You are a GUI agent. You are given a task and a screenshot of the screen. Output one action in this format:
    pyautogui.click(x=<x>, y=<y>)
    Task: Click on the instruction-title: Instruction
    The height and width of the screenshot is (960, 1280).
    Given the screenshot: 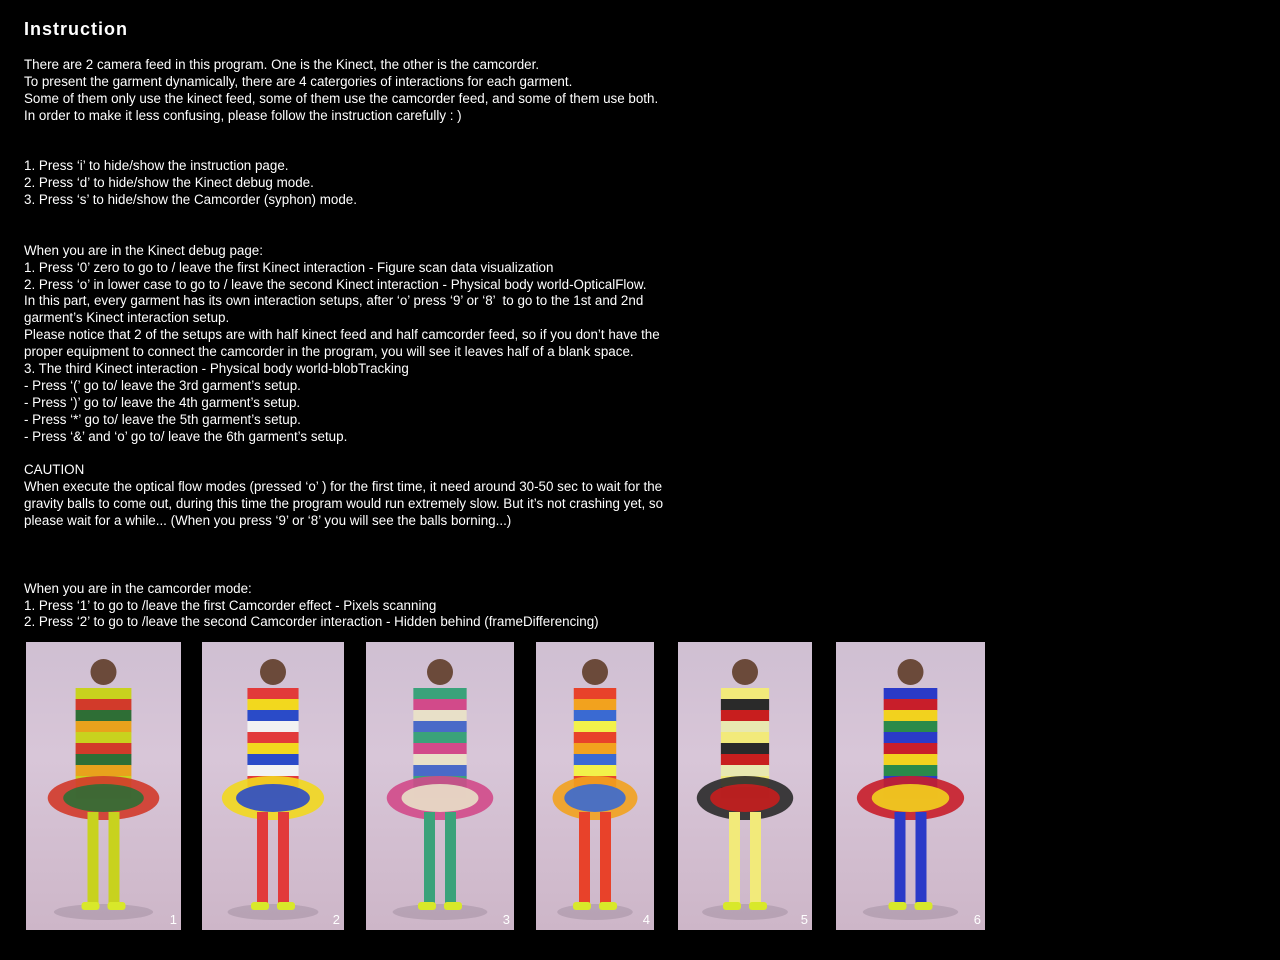 What is the action you would take?
    pyautogui.click(x=76, y=29)
    